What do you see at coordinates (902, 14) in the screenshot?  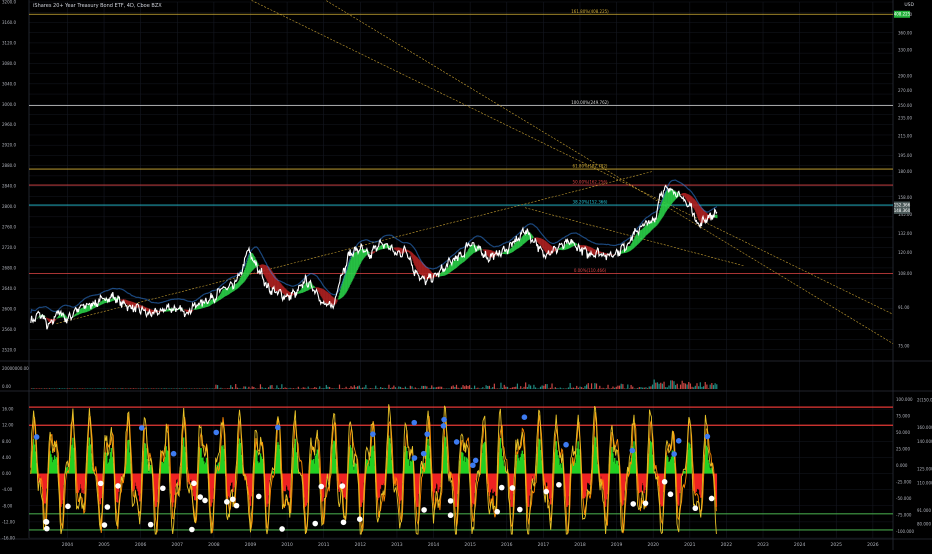 I see `current-price-text: 408.225` at bounding box center [902, 14].